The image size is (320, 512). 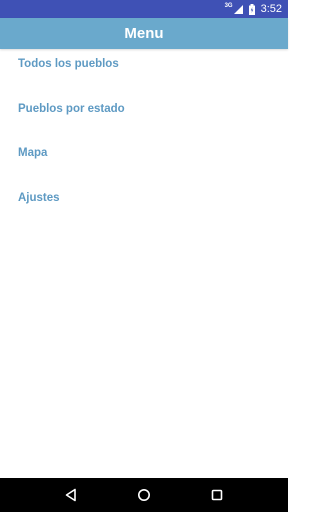 I want to click on signal-indicator: 3G, so click(x=233, y=8).